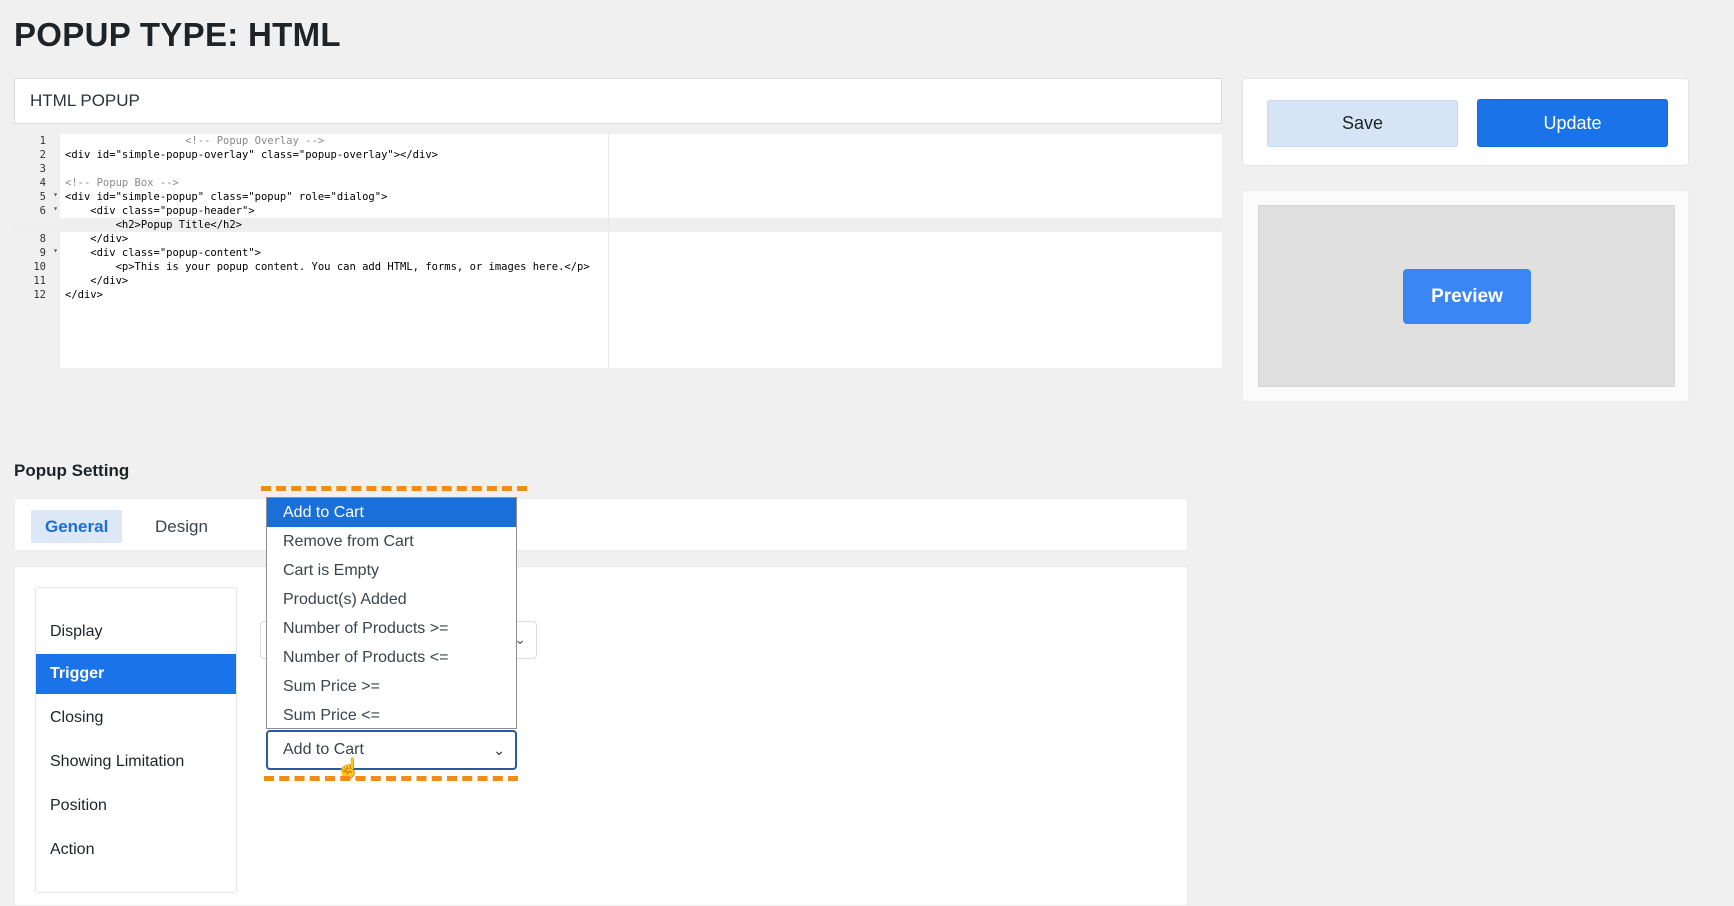 The width and height of the screenshot is (1734, 906). What do you see at coordinates (601, 524) in the screenshot?
I see `settings-tabs: General Design C` at bounding box center [601, 524].